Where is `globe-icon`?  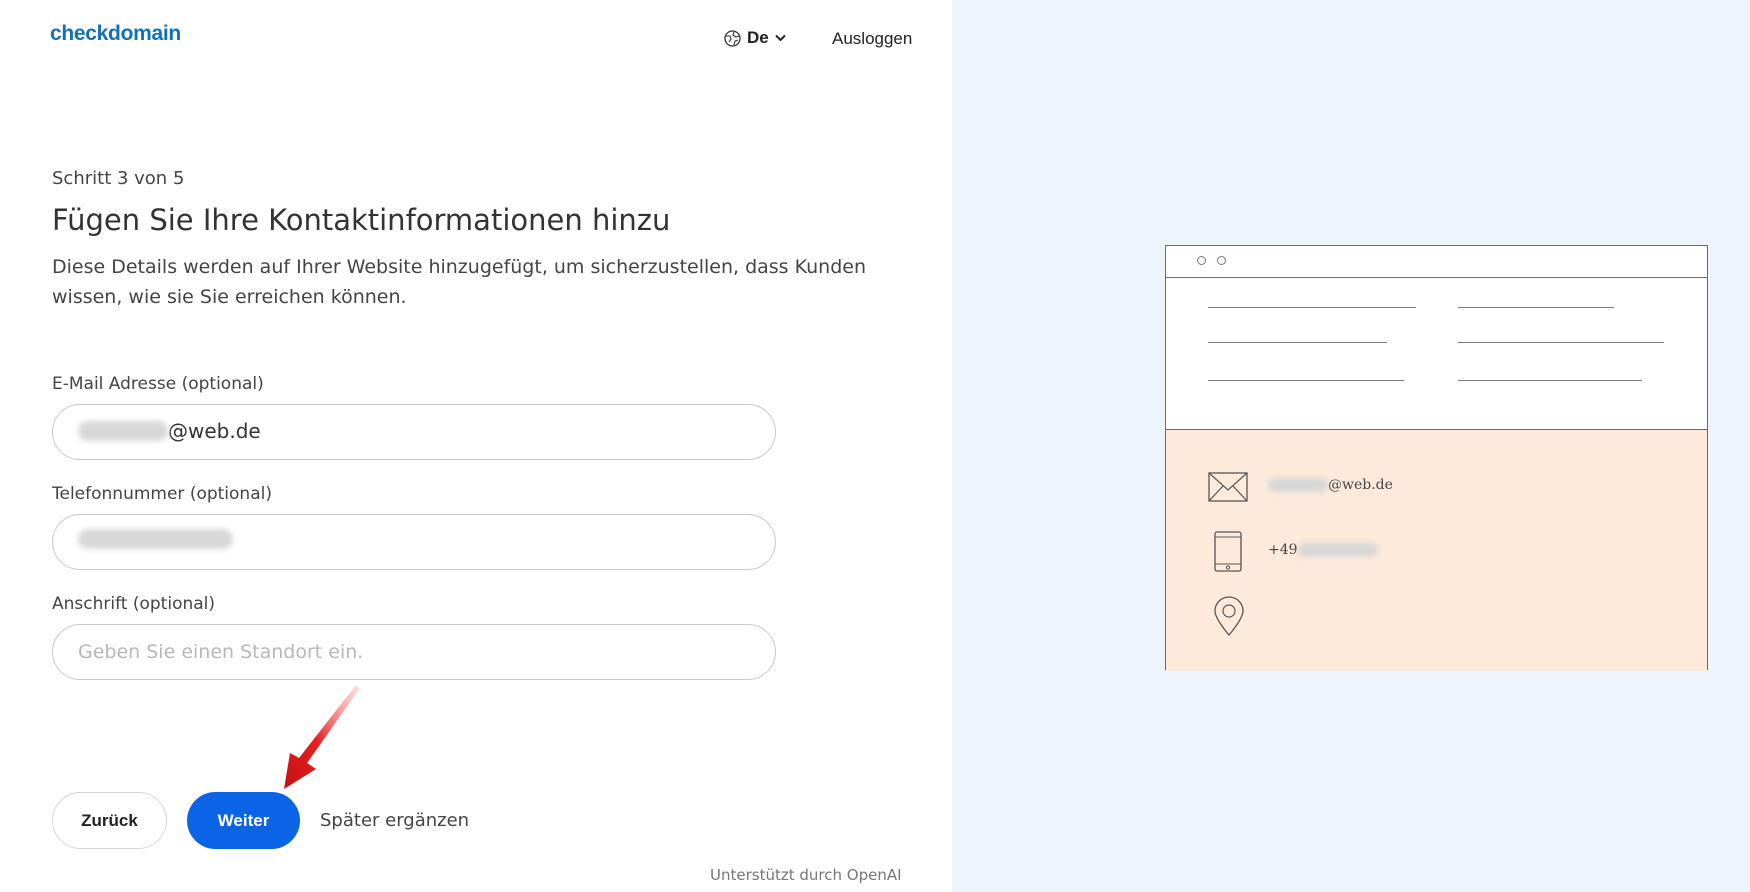 globe-icon is located at coordinates (732, 38).